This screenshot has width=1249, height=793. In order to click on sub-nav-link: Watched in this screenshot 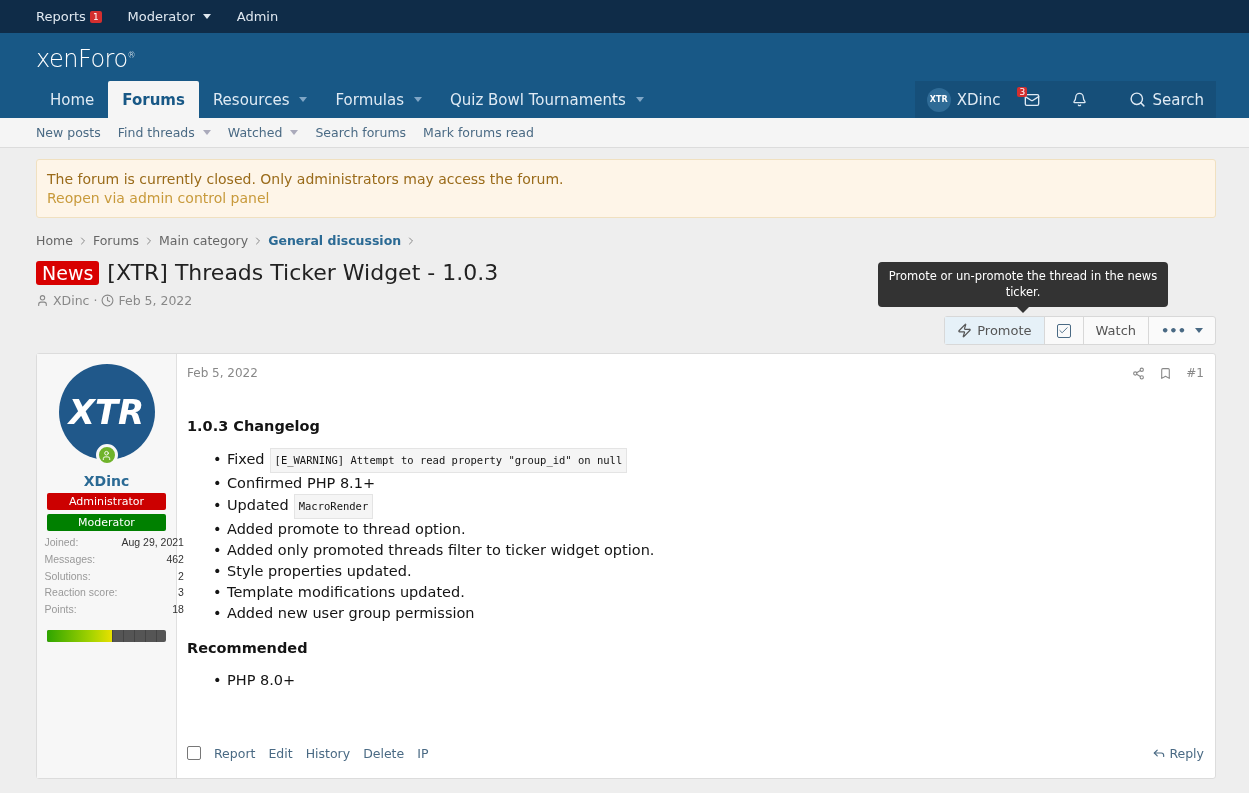, I will do `click(263, 132)`.